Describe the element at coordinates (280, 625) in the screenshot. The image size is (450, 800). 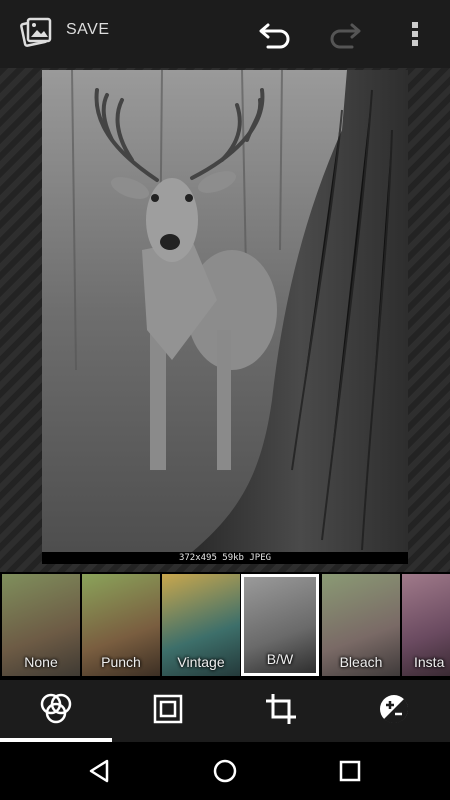
I see `filter-bw: B/W` at that location.